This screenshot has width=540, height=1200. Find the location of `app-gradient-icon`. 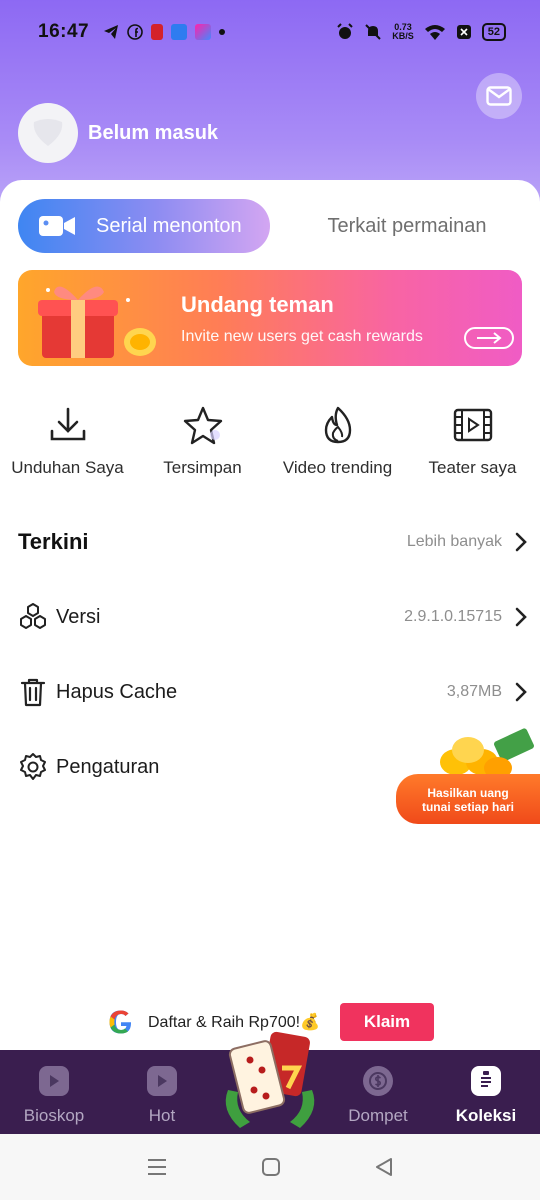

app-gradient-icon is located at coordinates (203, 32).